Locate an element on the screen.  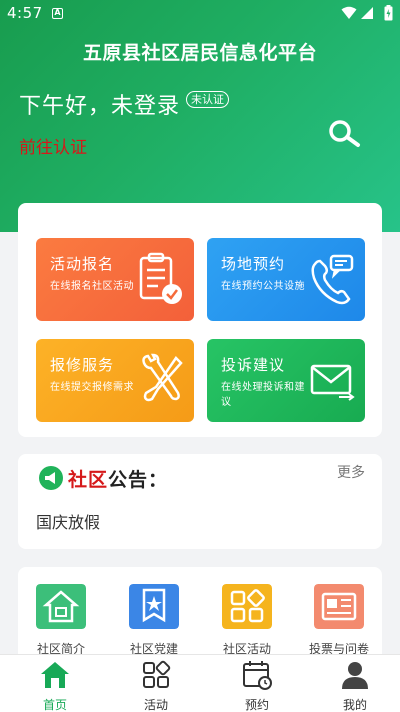
tab-mine: 我的 is located at coordinates (352, 684).